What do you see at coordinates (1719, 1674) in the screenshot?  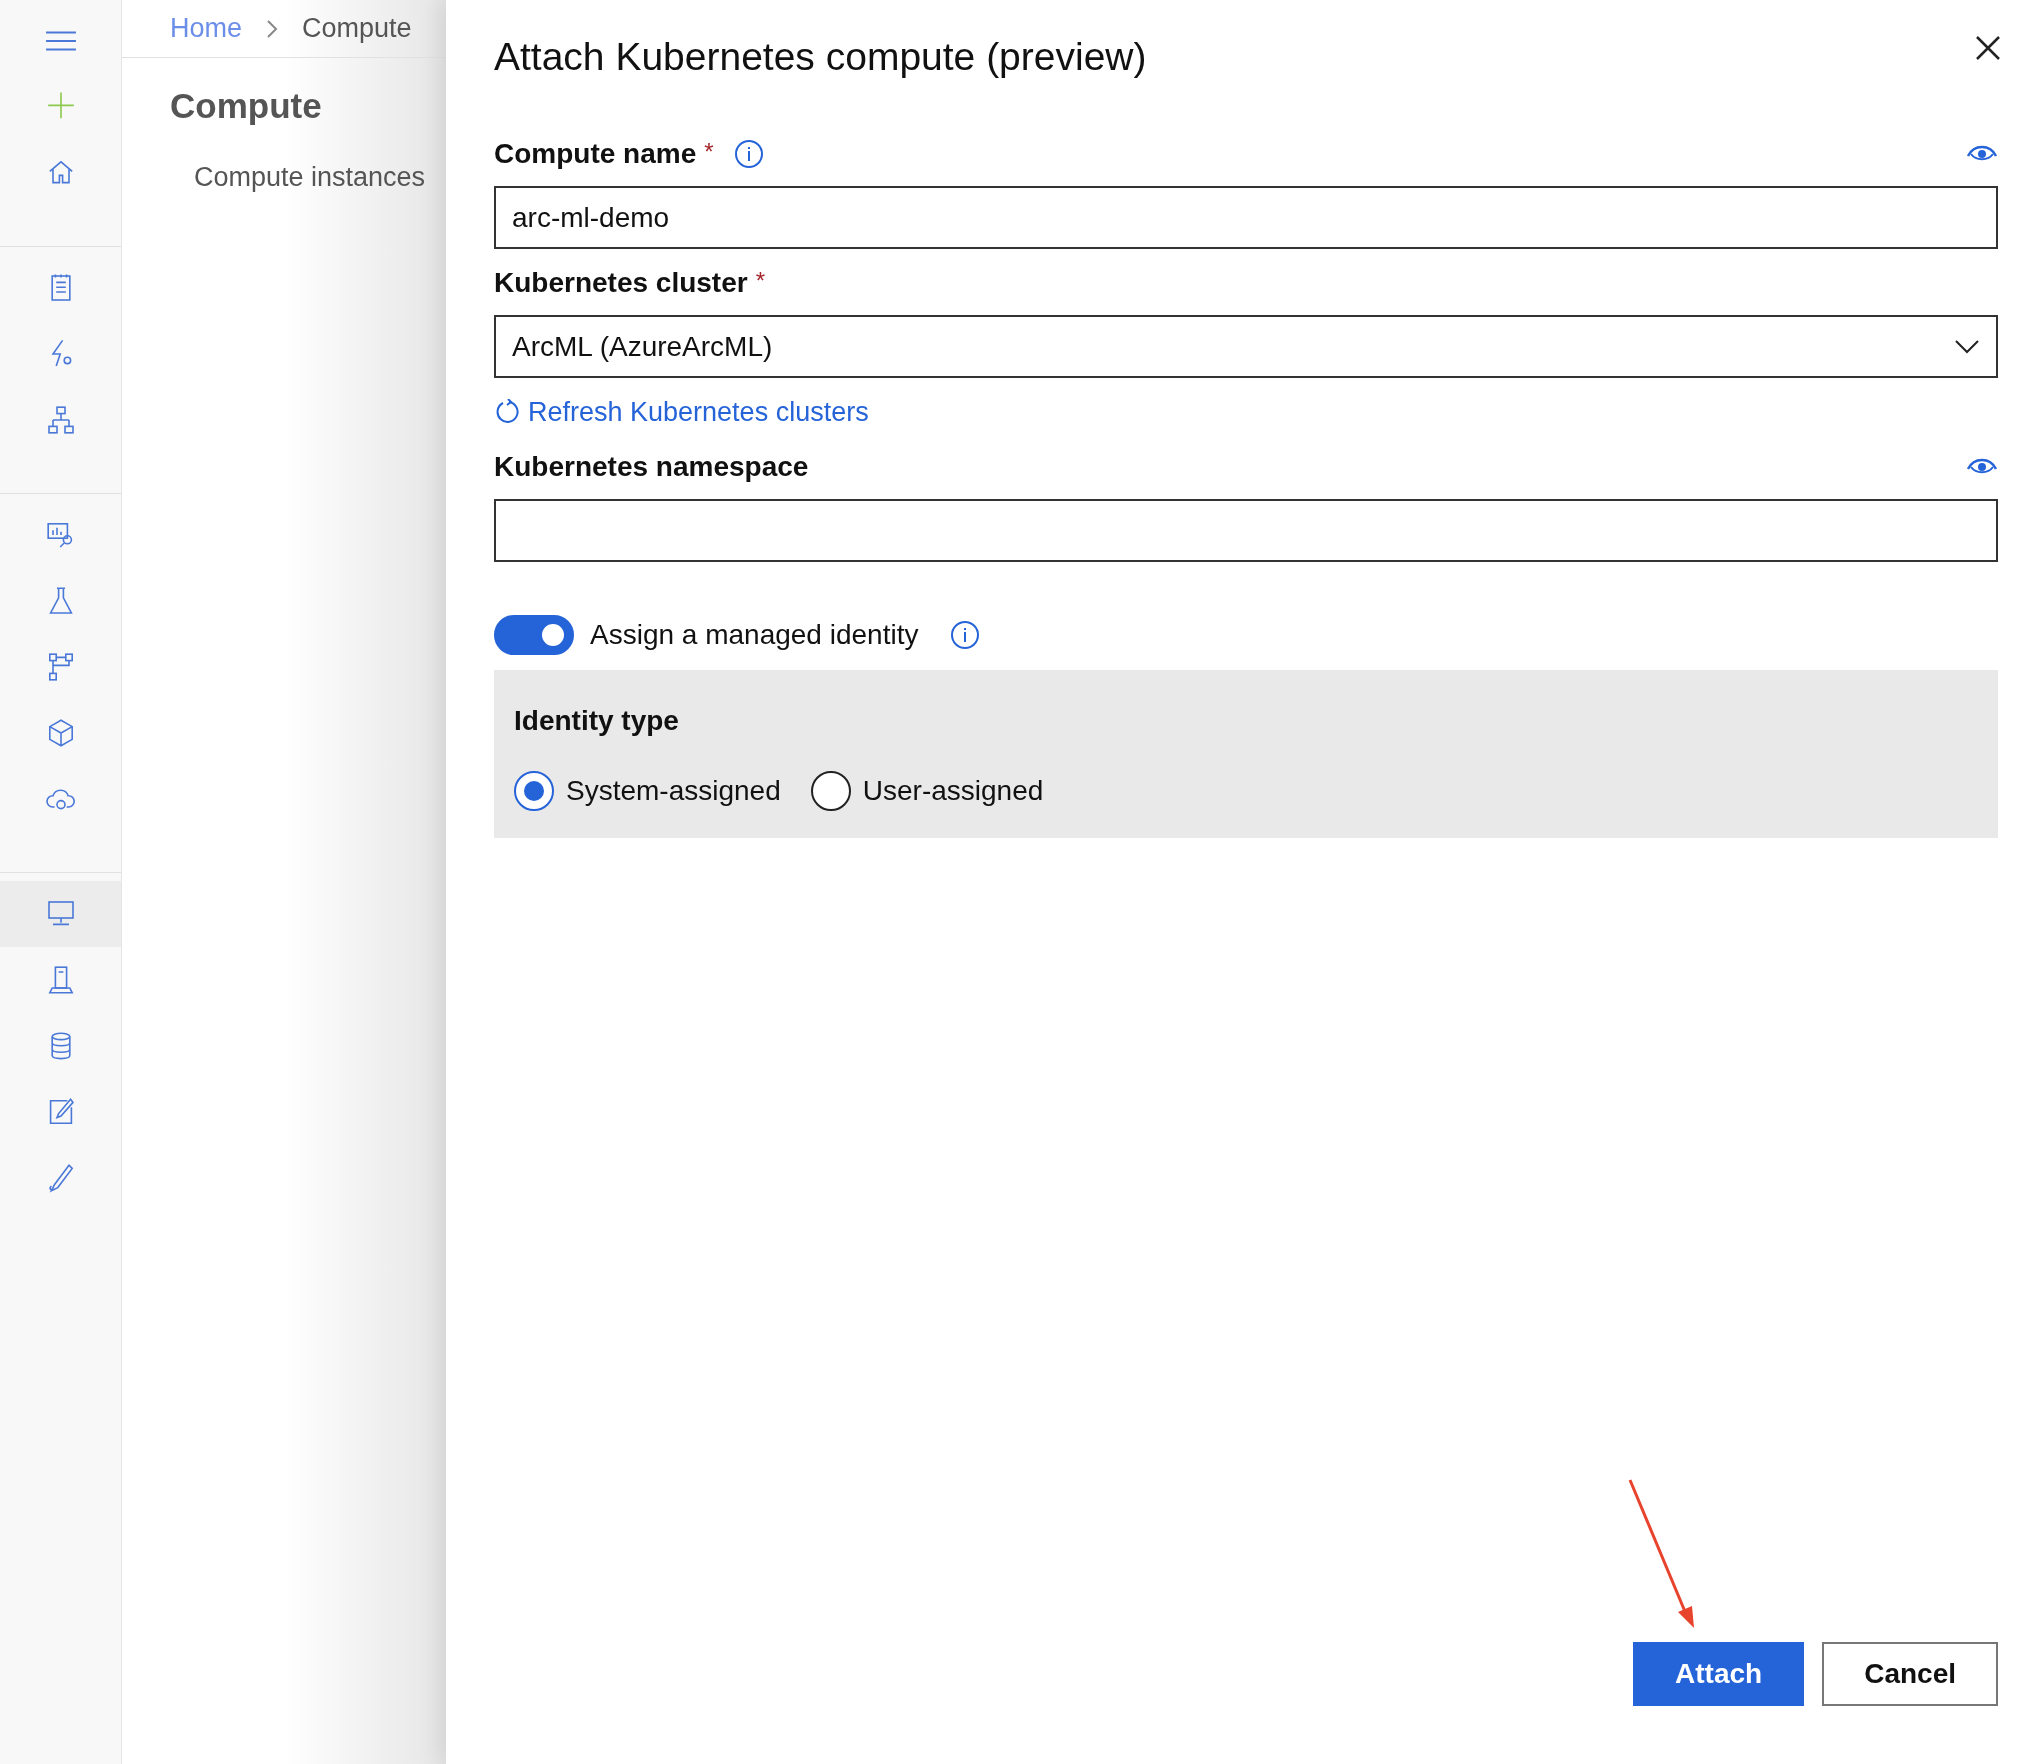 I see `dialog-button: Attach` at bounding box center [1719, 1674].